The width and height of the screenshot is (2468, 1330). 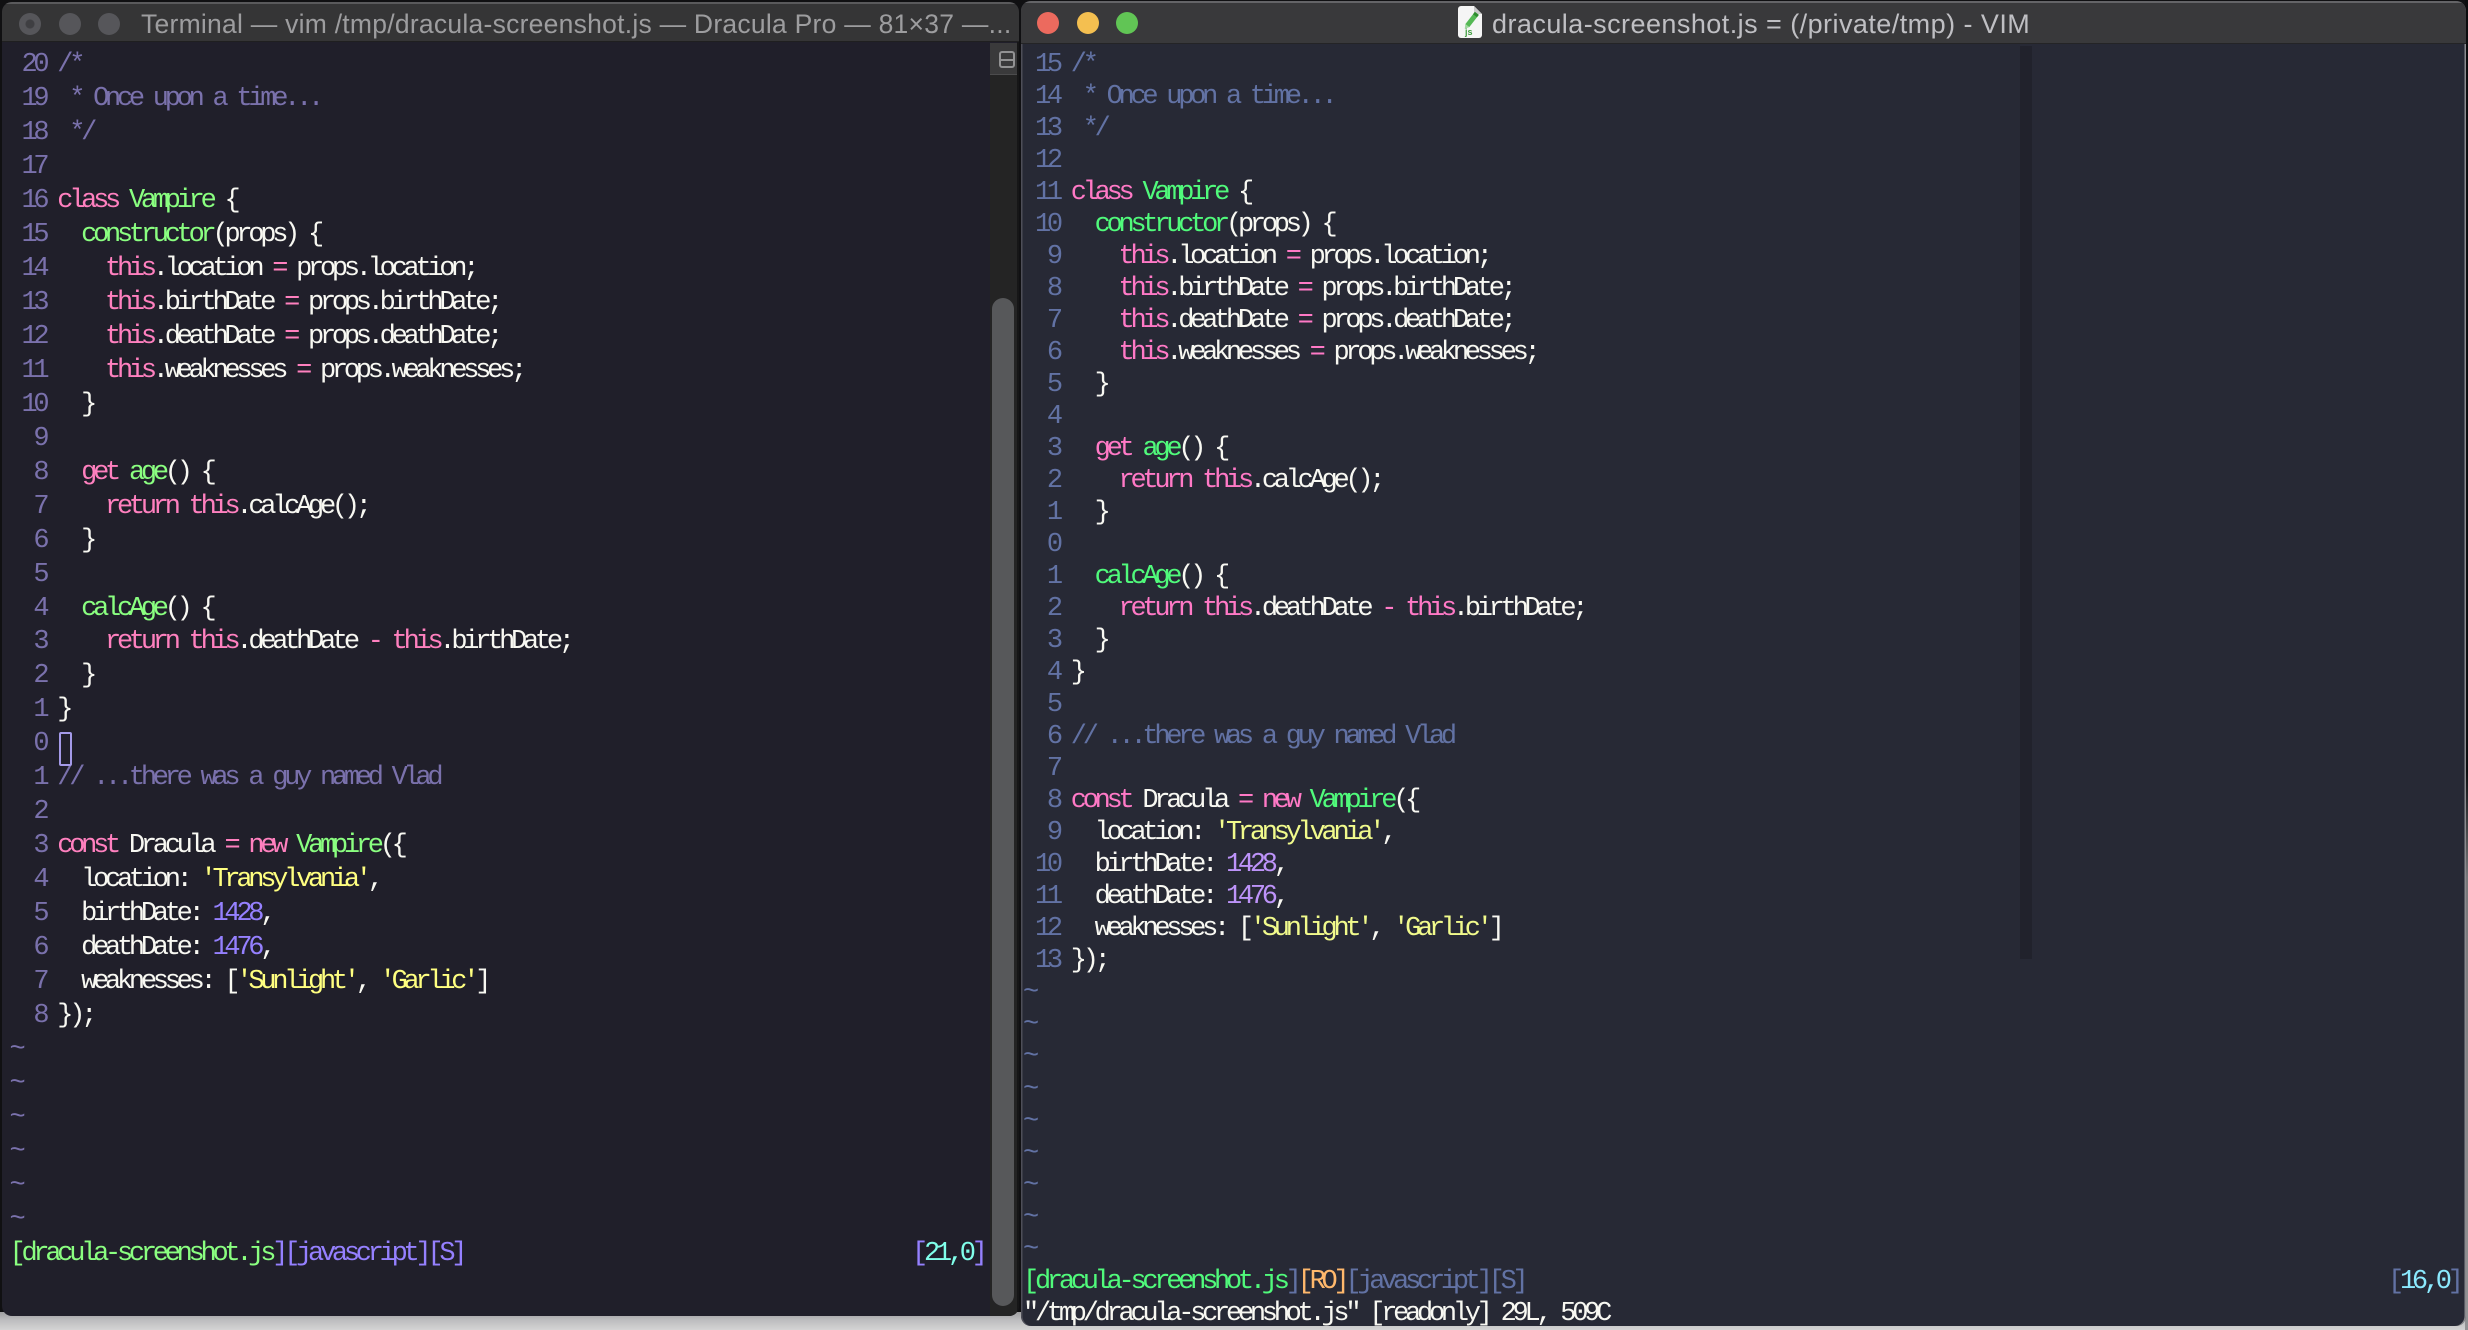 What do you see at coordinates (1468, 32) in the screenshot?
I see `svg-text: js` at bounding box center [1468, 32].